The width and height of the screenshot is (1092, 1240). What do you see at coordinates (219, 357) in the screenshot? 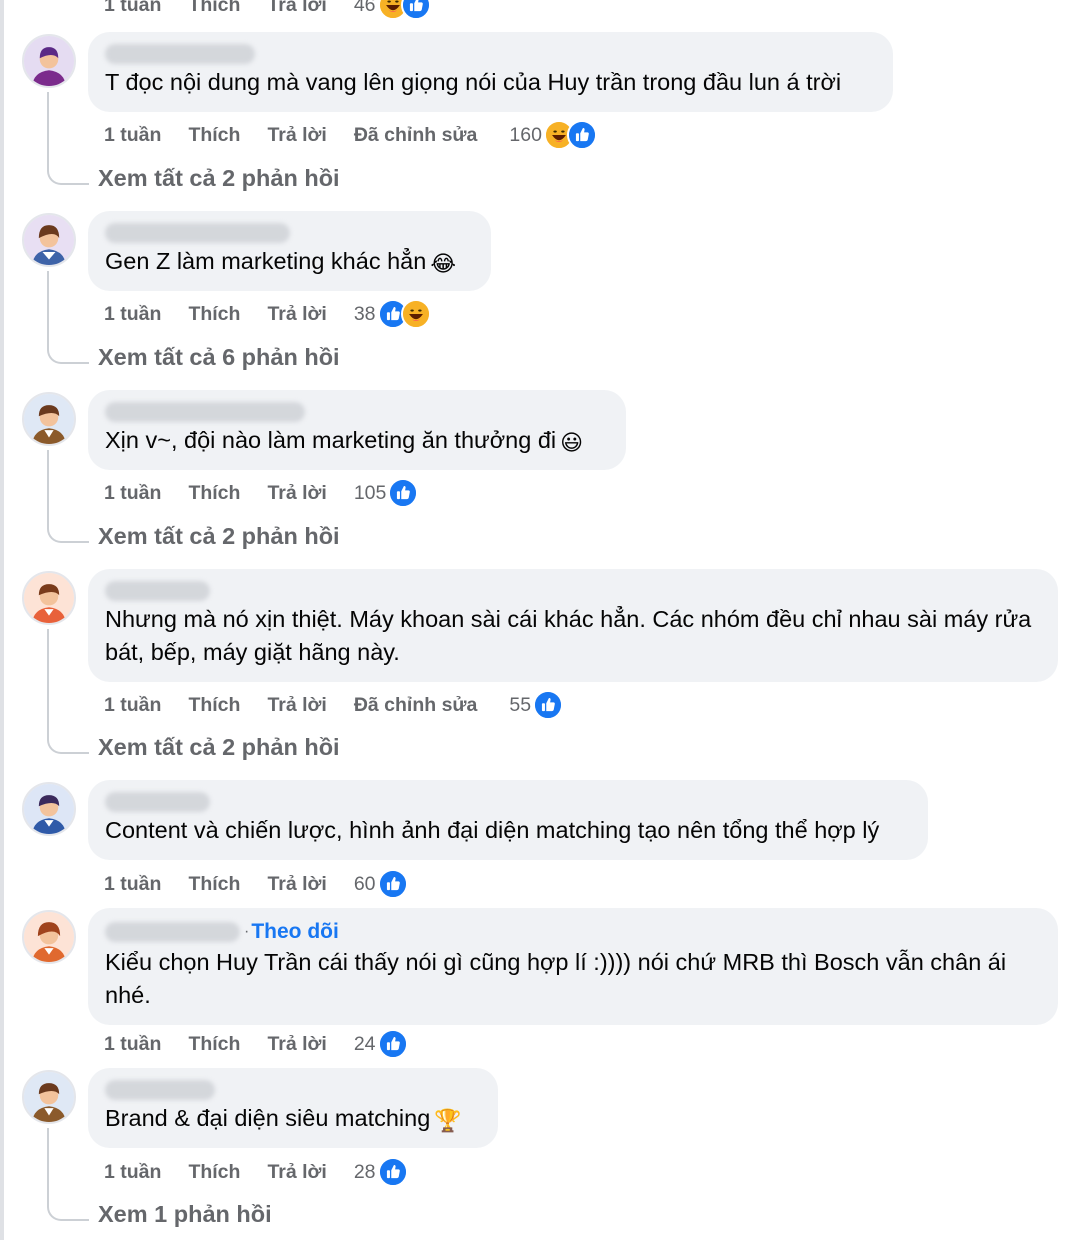
I see `view-replies-link: Xem tất cả 6 phản hồi` at bounding box center [219, 357].